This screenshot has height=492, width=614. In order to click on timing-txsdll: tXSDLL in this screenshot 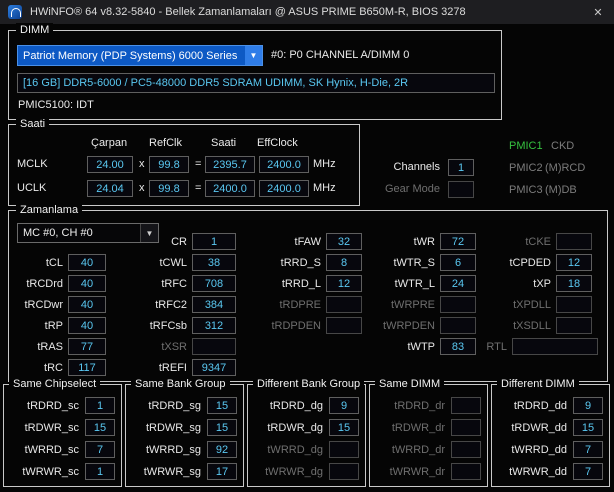, I will do `click(544, 325)`.